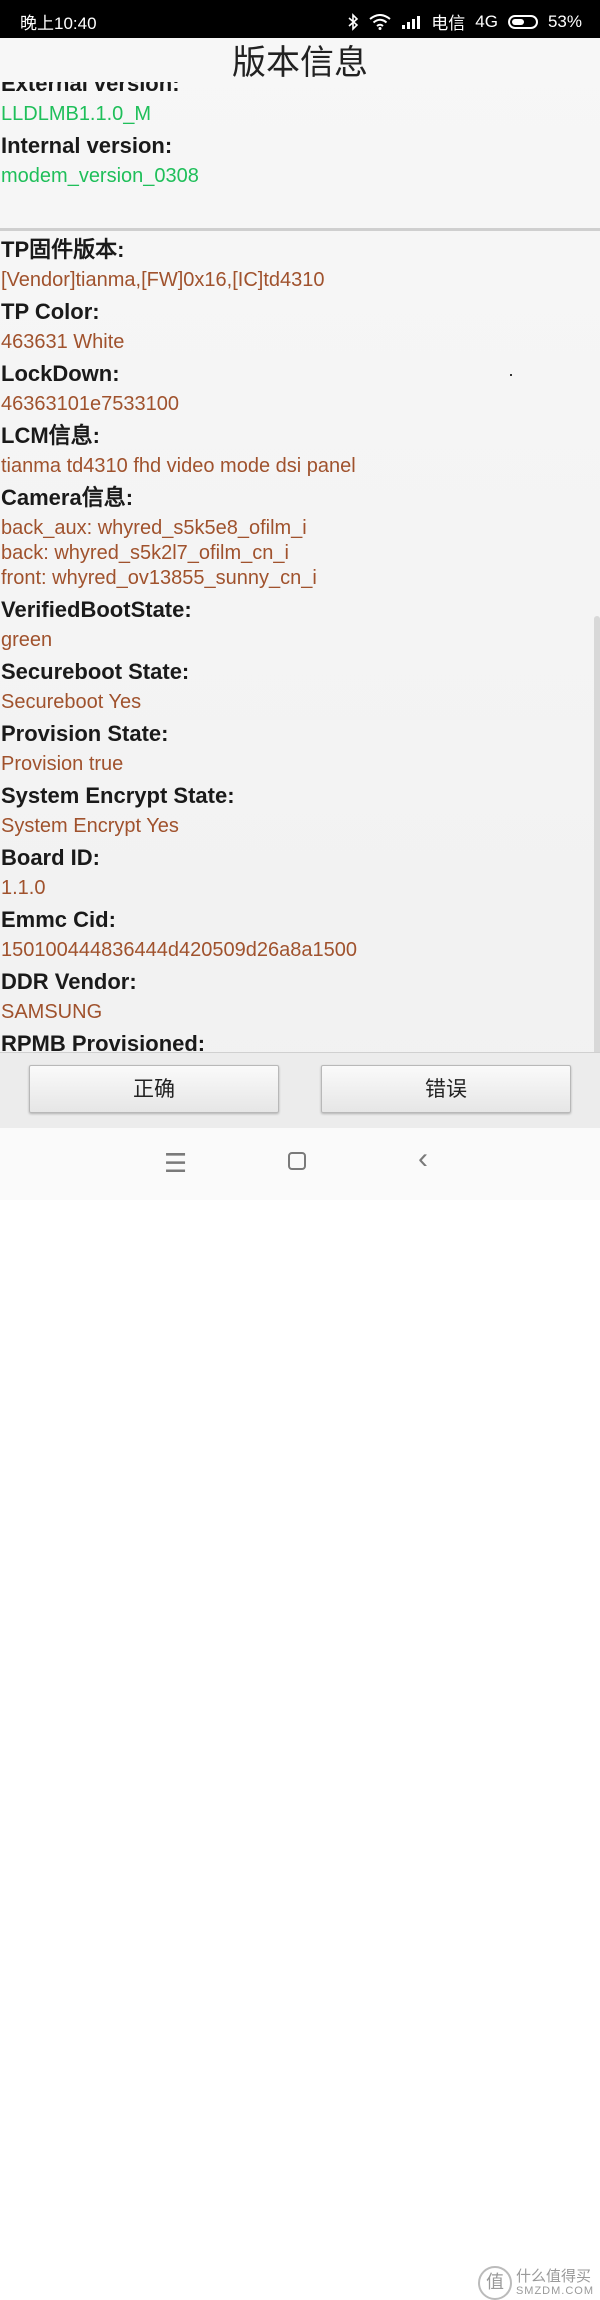  What do you see at coordinates (154, 1089) in the screenshot?
I see `correct-button: 正确` at bounding box center [154, 1089].